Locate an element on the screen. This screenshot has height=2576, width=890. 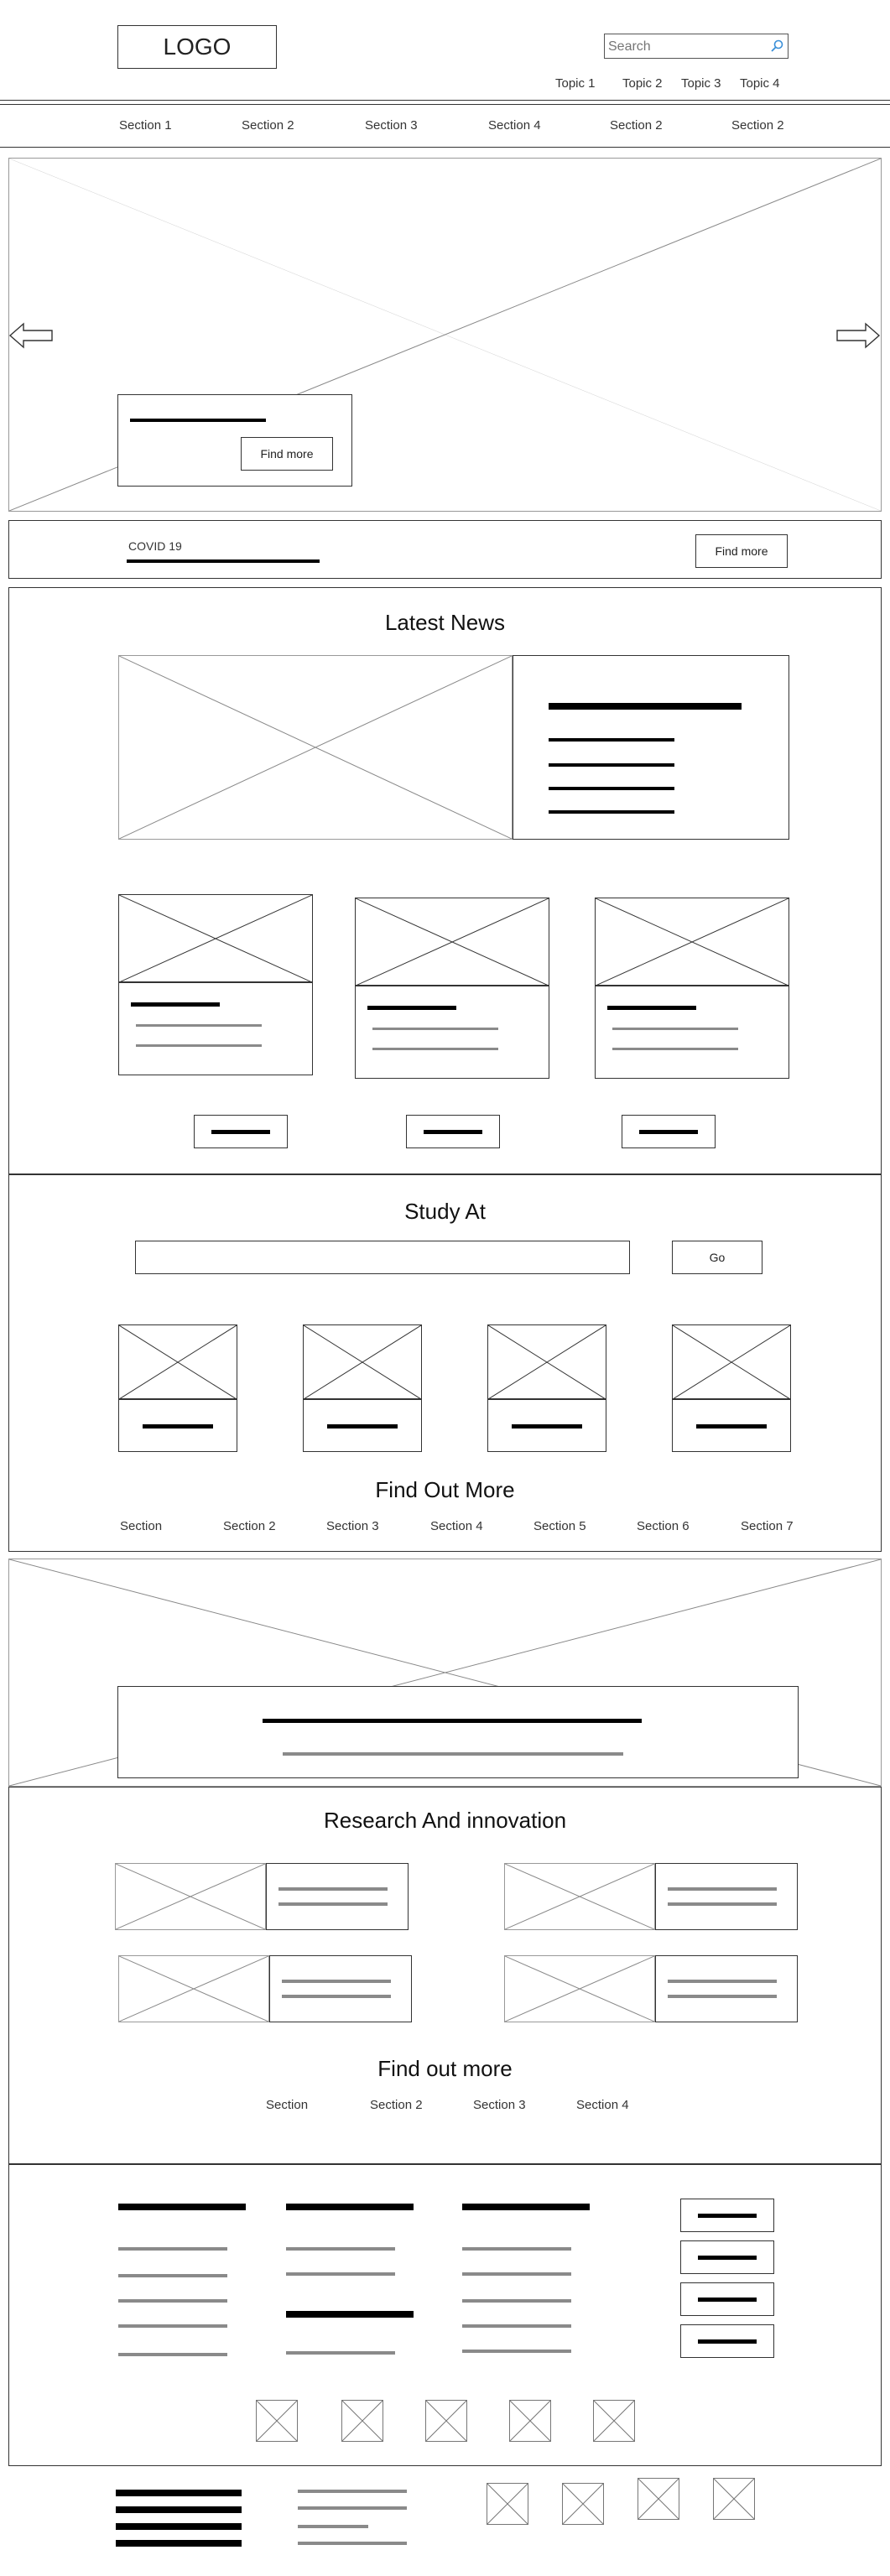
footer-links-section is located at coordinates (445, 2315).